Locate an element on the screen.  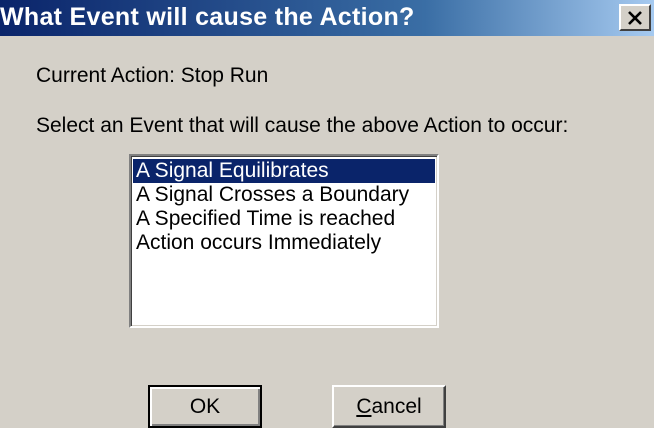
cancel-button: Cancel is located at coordinates (389, 406).